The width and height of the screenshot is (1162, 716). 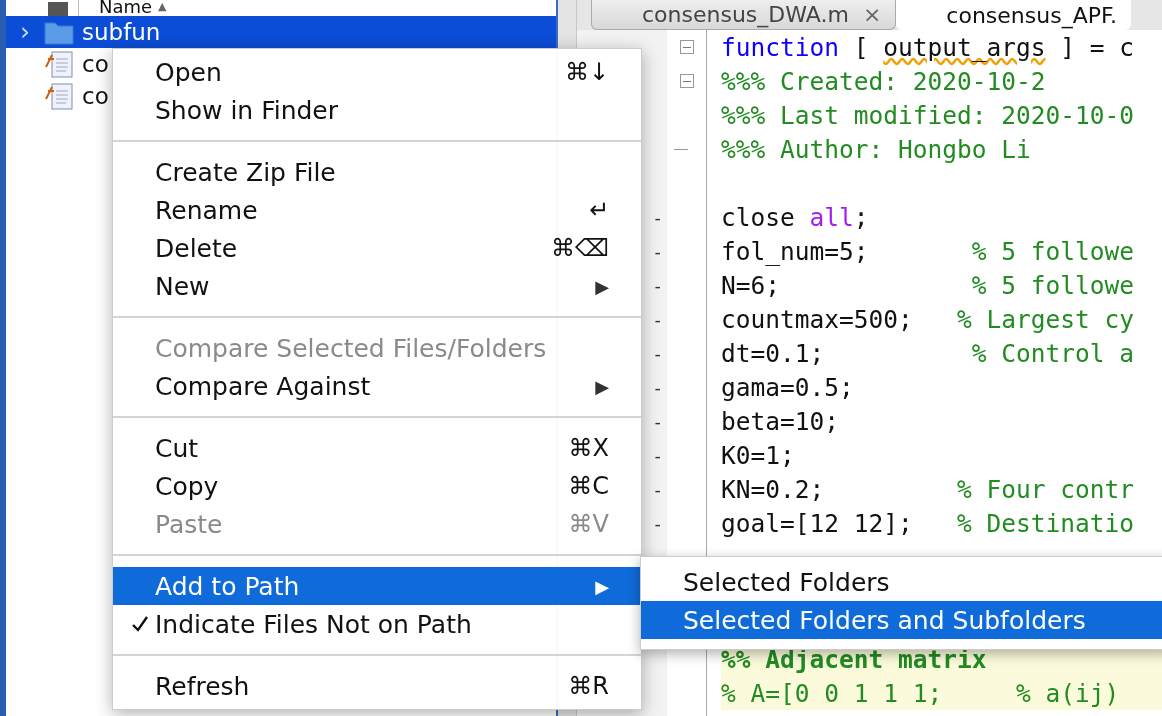 I want to click on code-line: %%% Author: Hongbo Li, so click(x=876, y=149).